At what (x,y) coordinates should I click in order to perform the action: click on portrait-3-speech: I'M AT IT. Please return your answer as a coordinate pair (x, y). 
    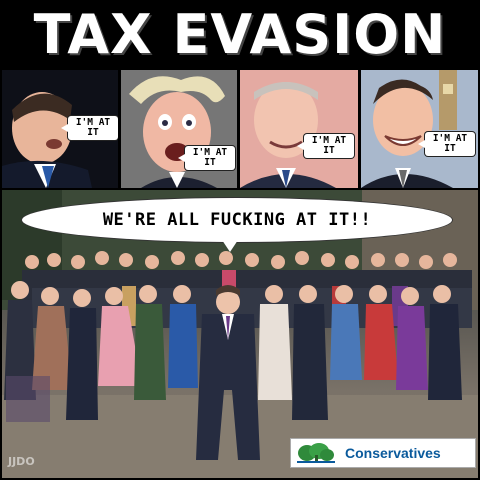
    Looking at the image, I should click on (325, 146).